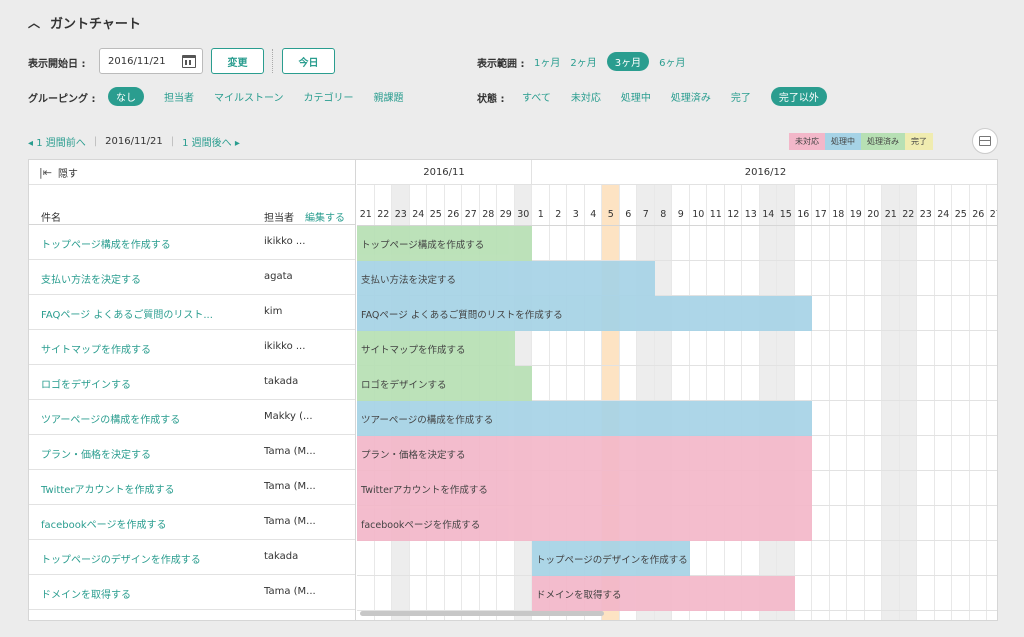 The image size is (1024, 637). What do you see at coordinates (106, 243) in the screenshot?
I see `task-name-link: トップページ構成を作成する` at bounding box center [106, 243].